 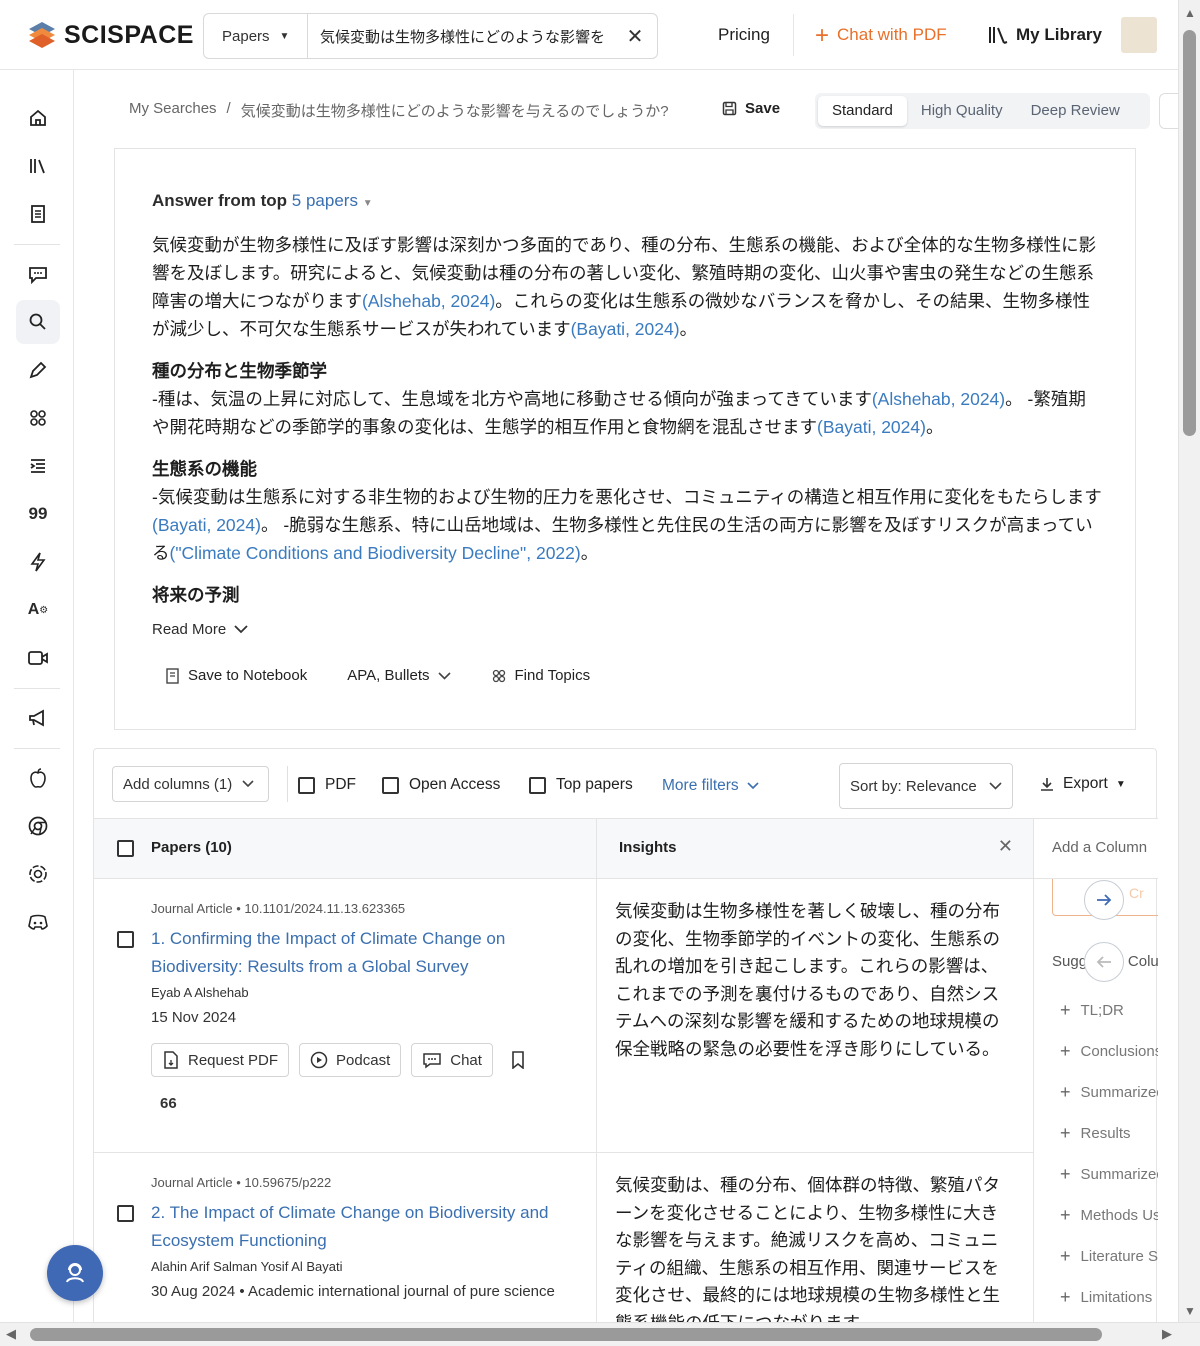 What do you see at coordinates (38, 826) in the screenshot?
I see `chrome-icon` at bounding box center [38, 826].